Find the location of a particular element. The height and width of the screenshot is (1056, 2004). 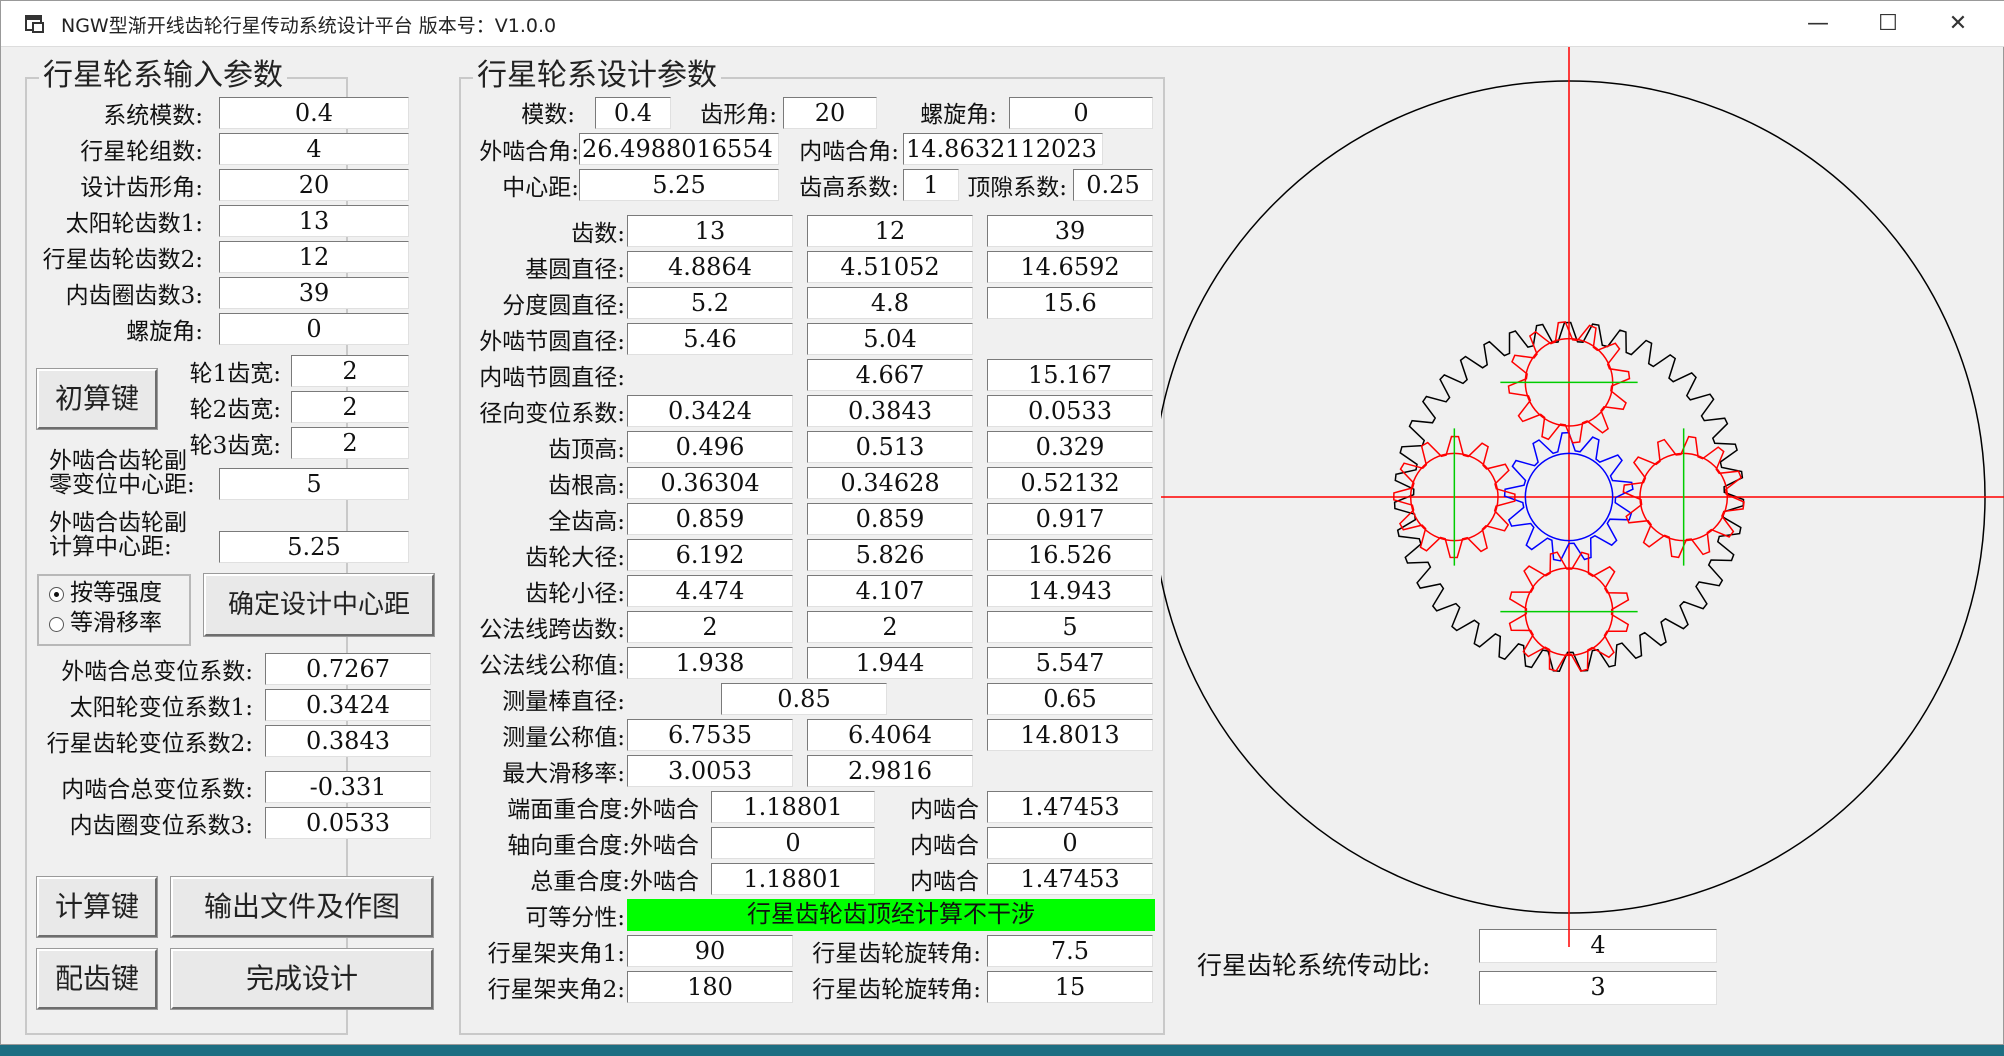

table-cell-7-1: 0.34628 is located at coordinates (890, 483).